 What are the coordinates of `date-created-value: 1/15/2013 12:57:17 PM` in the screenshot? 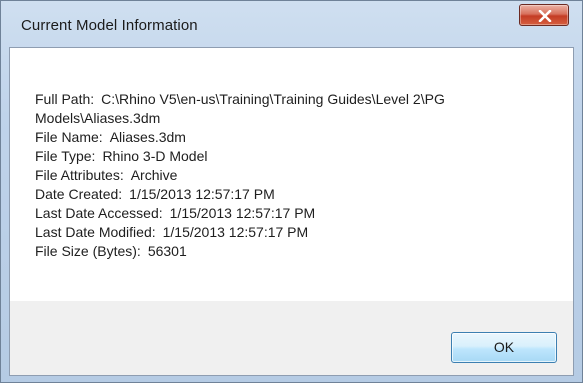 It's located at (202, 194).